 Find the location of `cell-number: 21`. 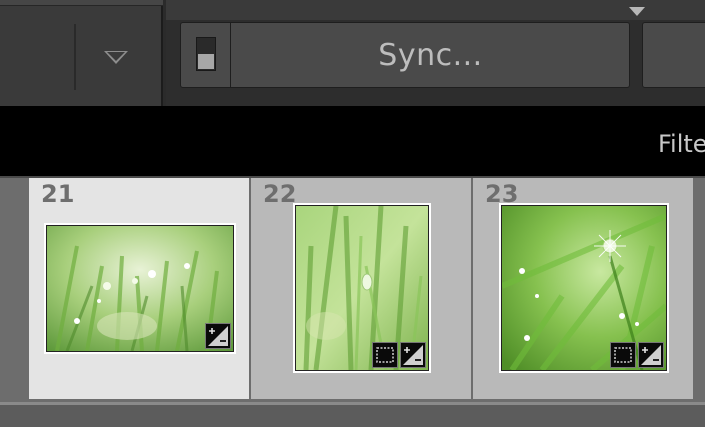

cell-number: 21 is located at coordinates (58, 194).